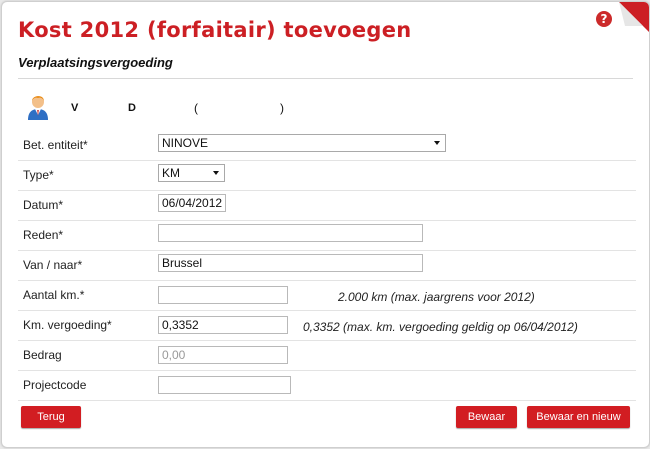 This screenshot has height=449, width=650. Describe the element at coordinates (604, 19) in the screenshot. I see `help-icon: ?` at that location.